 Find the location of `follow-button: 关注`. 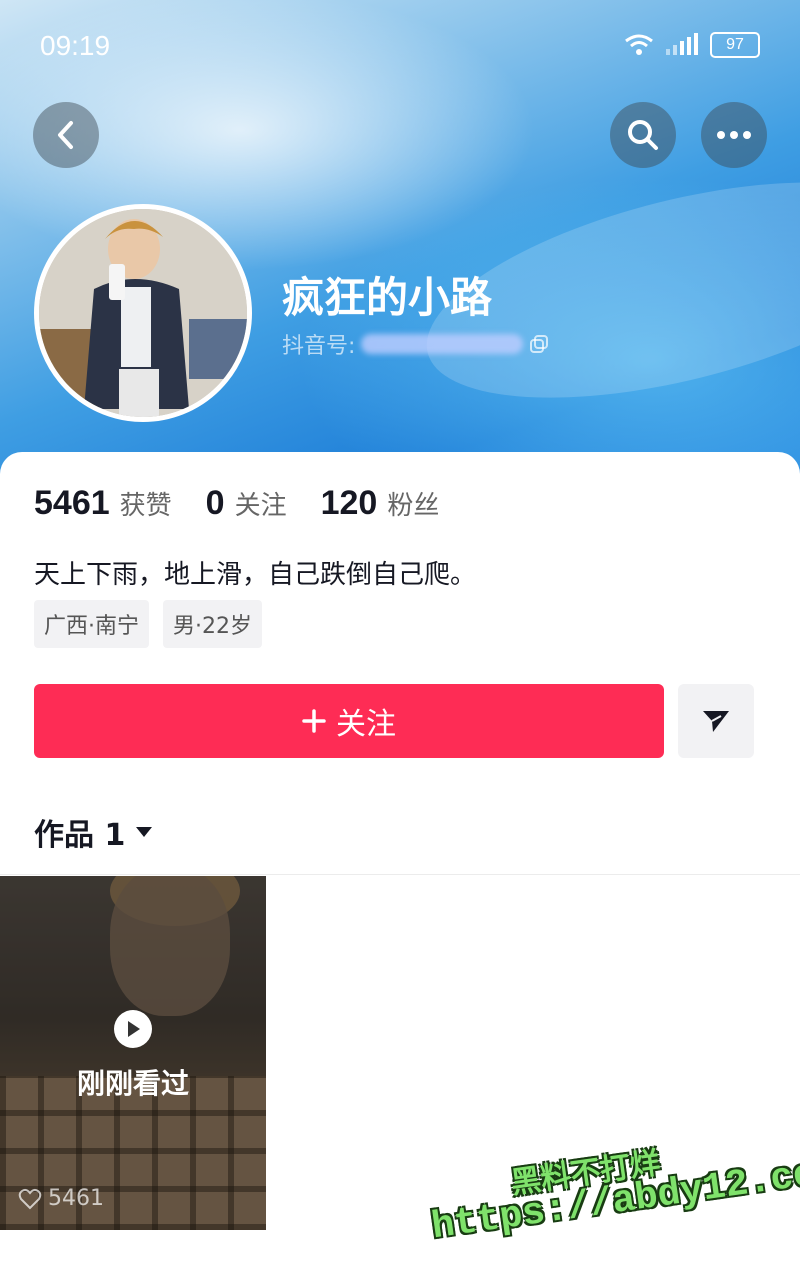

follow-button: 关注 is located at coordinates (349, 721).